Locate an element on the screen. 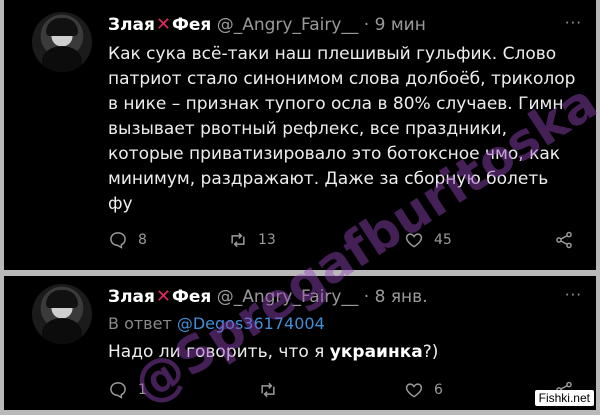  tweet-text-bold: украинка is located at coordinates (376, 352).